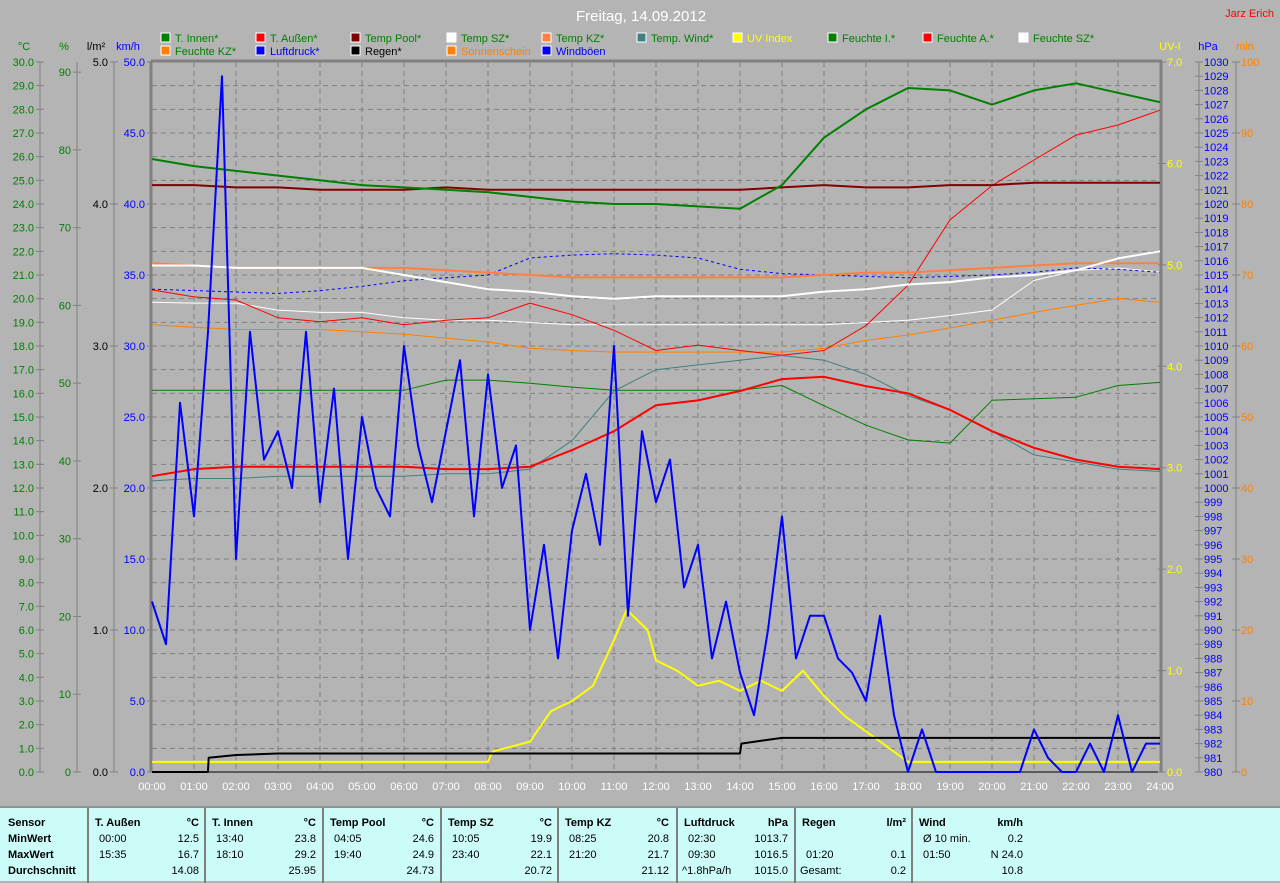  I want to click on max-value: 29.2, so click(305, 855).